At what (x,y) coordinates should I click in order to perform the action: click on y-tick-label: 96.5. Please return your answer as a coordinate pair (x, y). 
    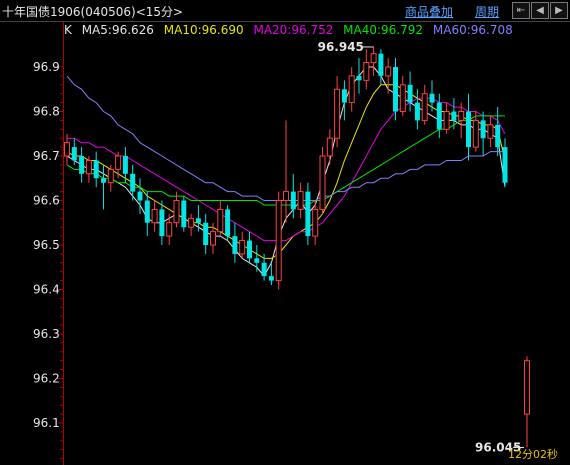
    Looking at the image, I should click on (46, 245).